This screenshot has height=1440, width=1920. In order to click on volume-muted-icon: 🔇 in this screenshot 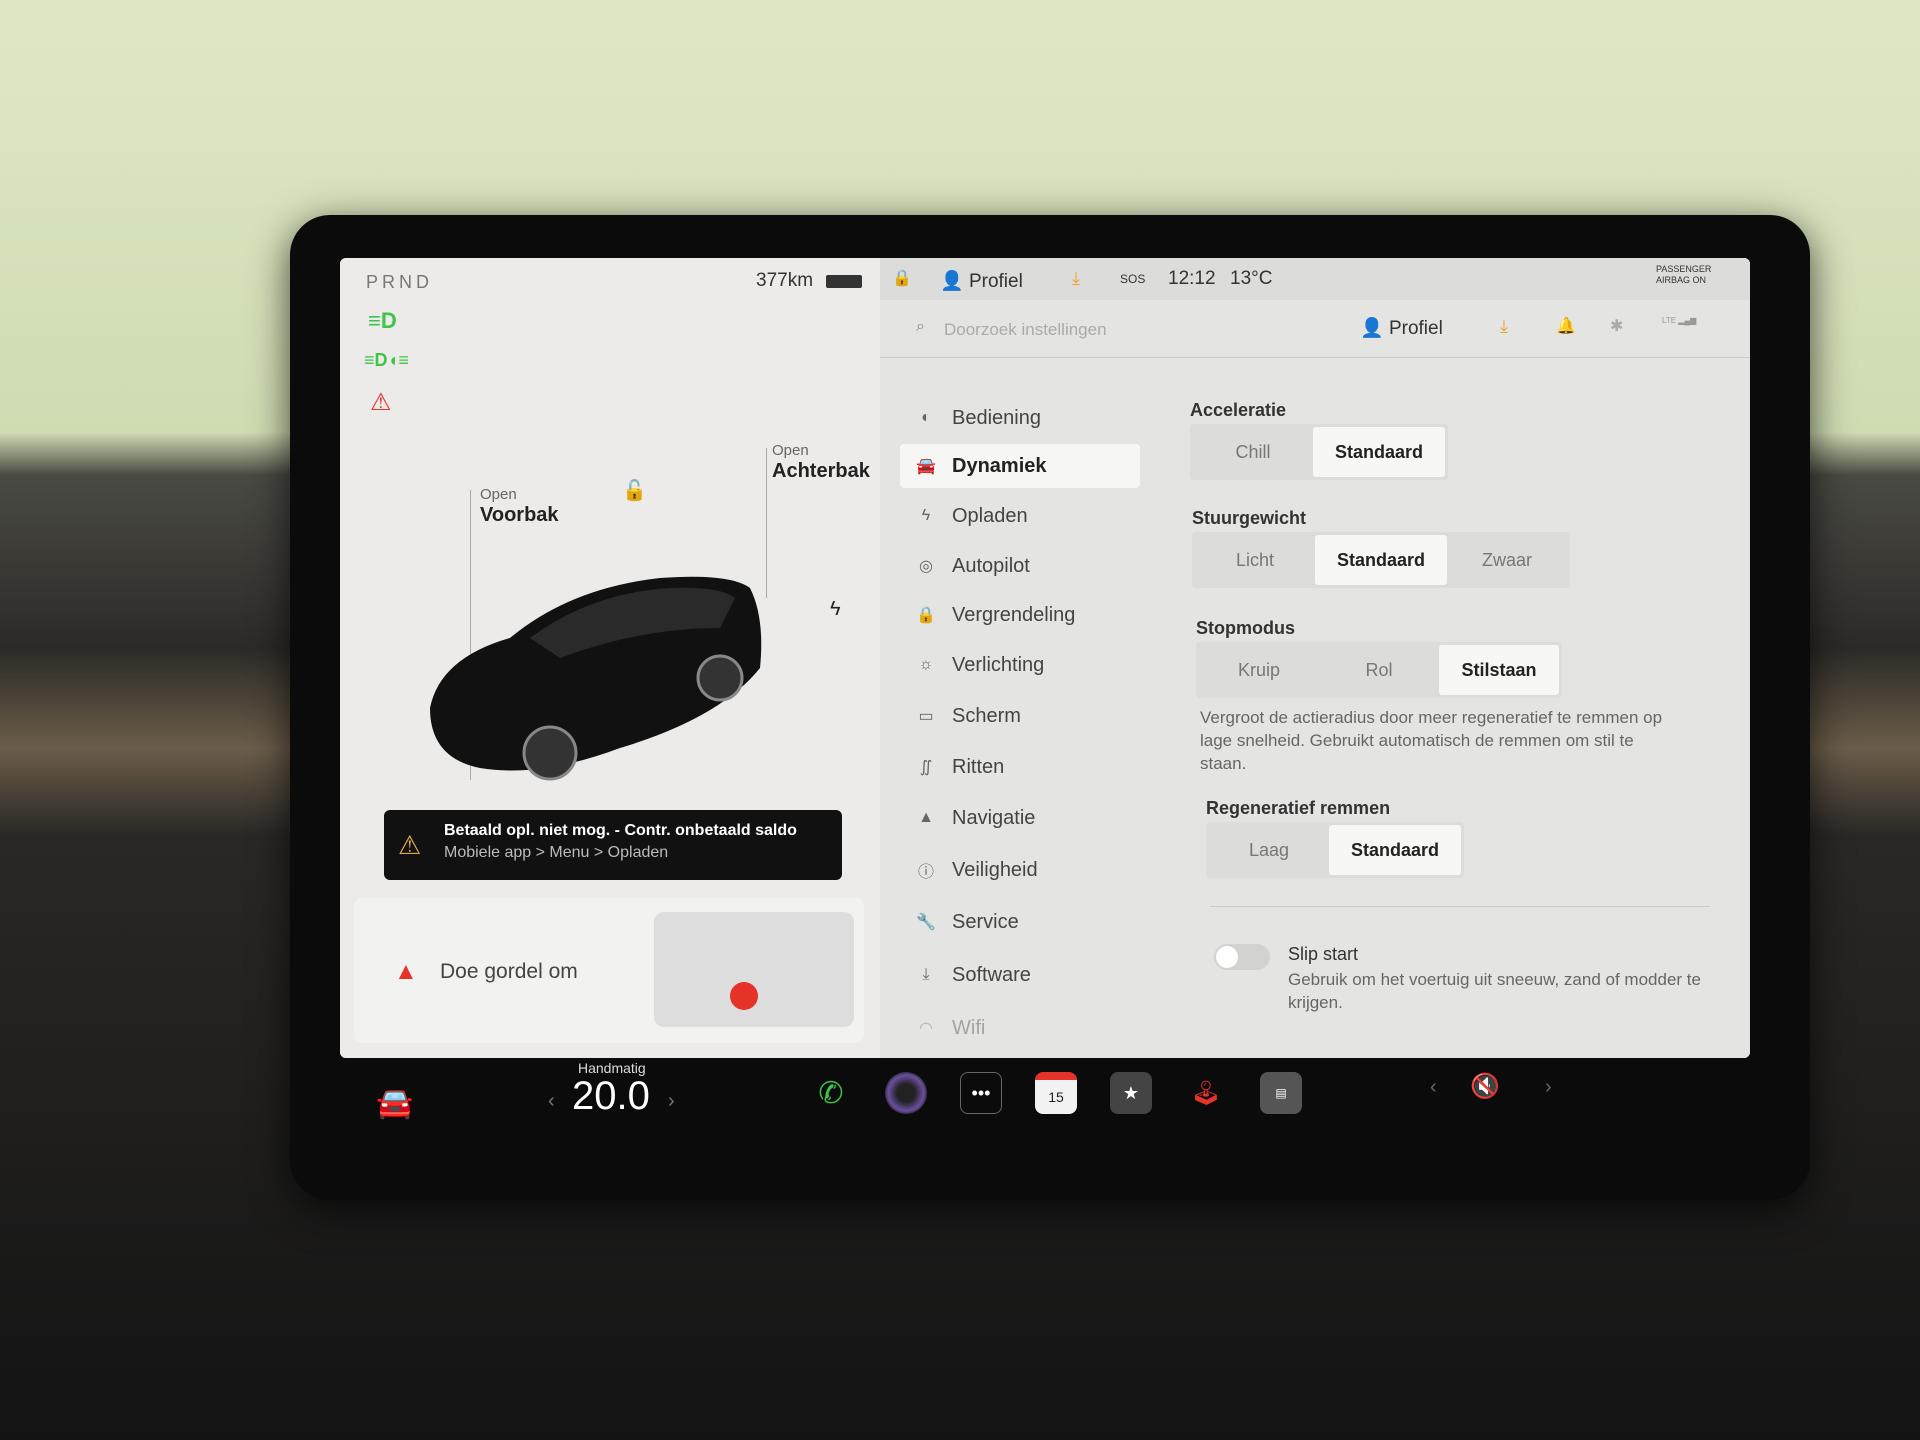, I will do `click(1485, 1086)`.